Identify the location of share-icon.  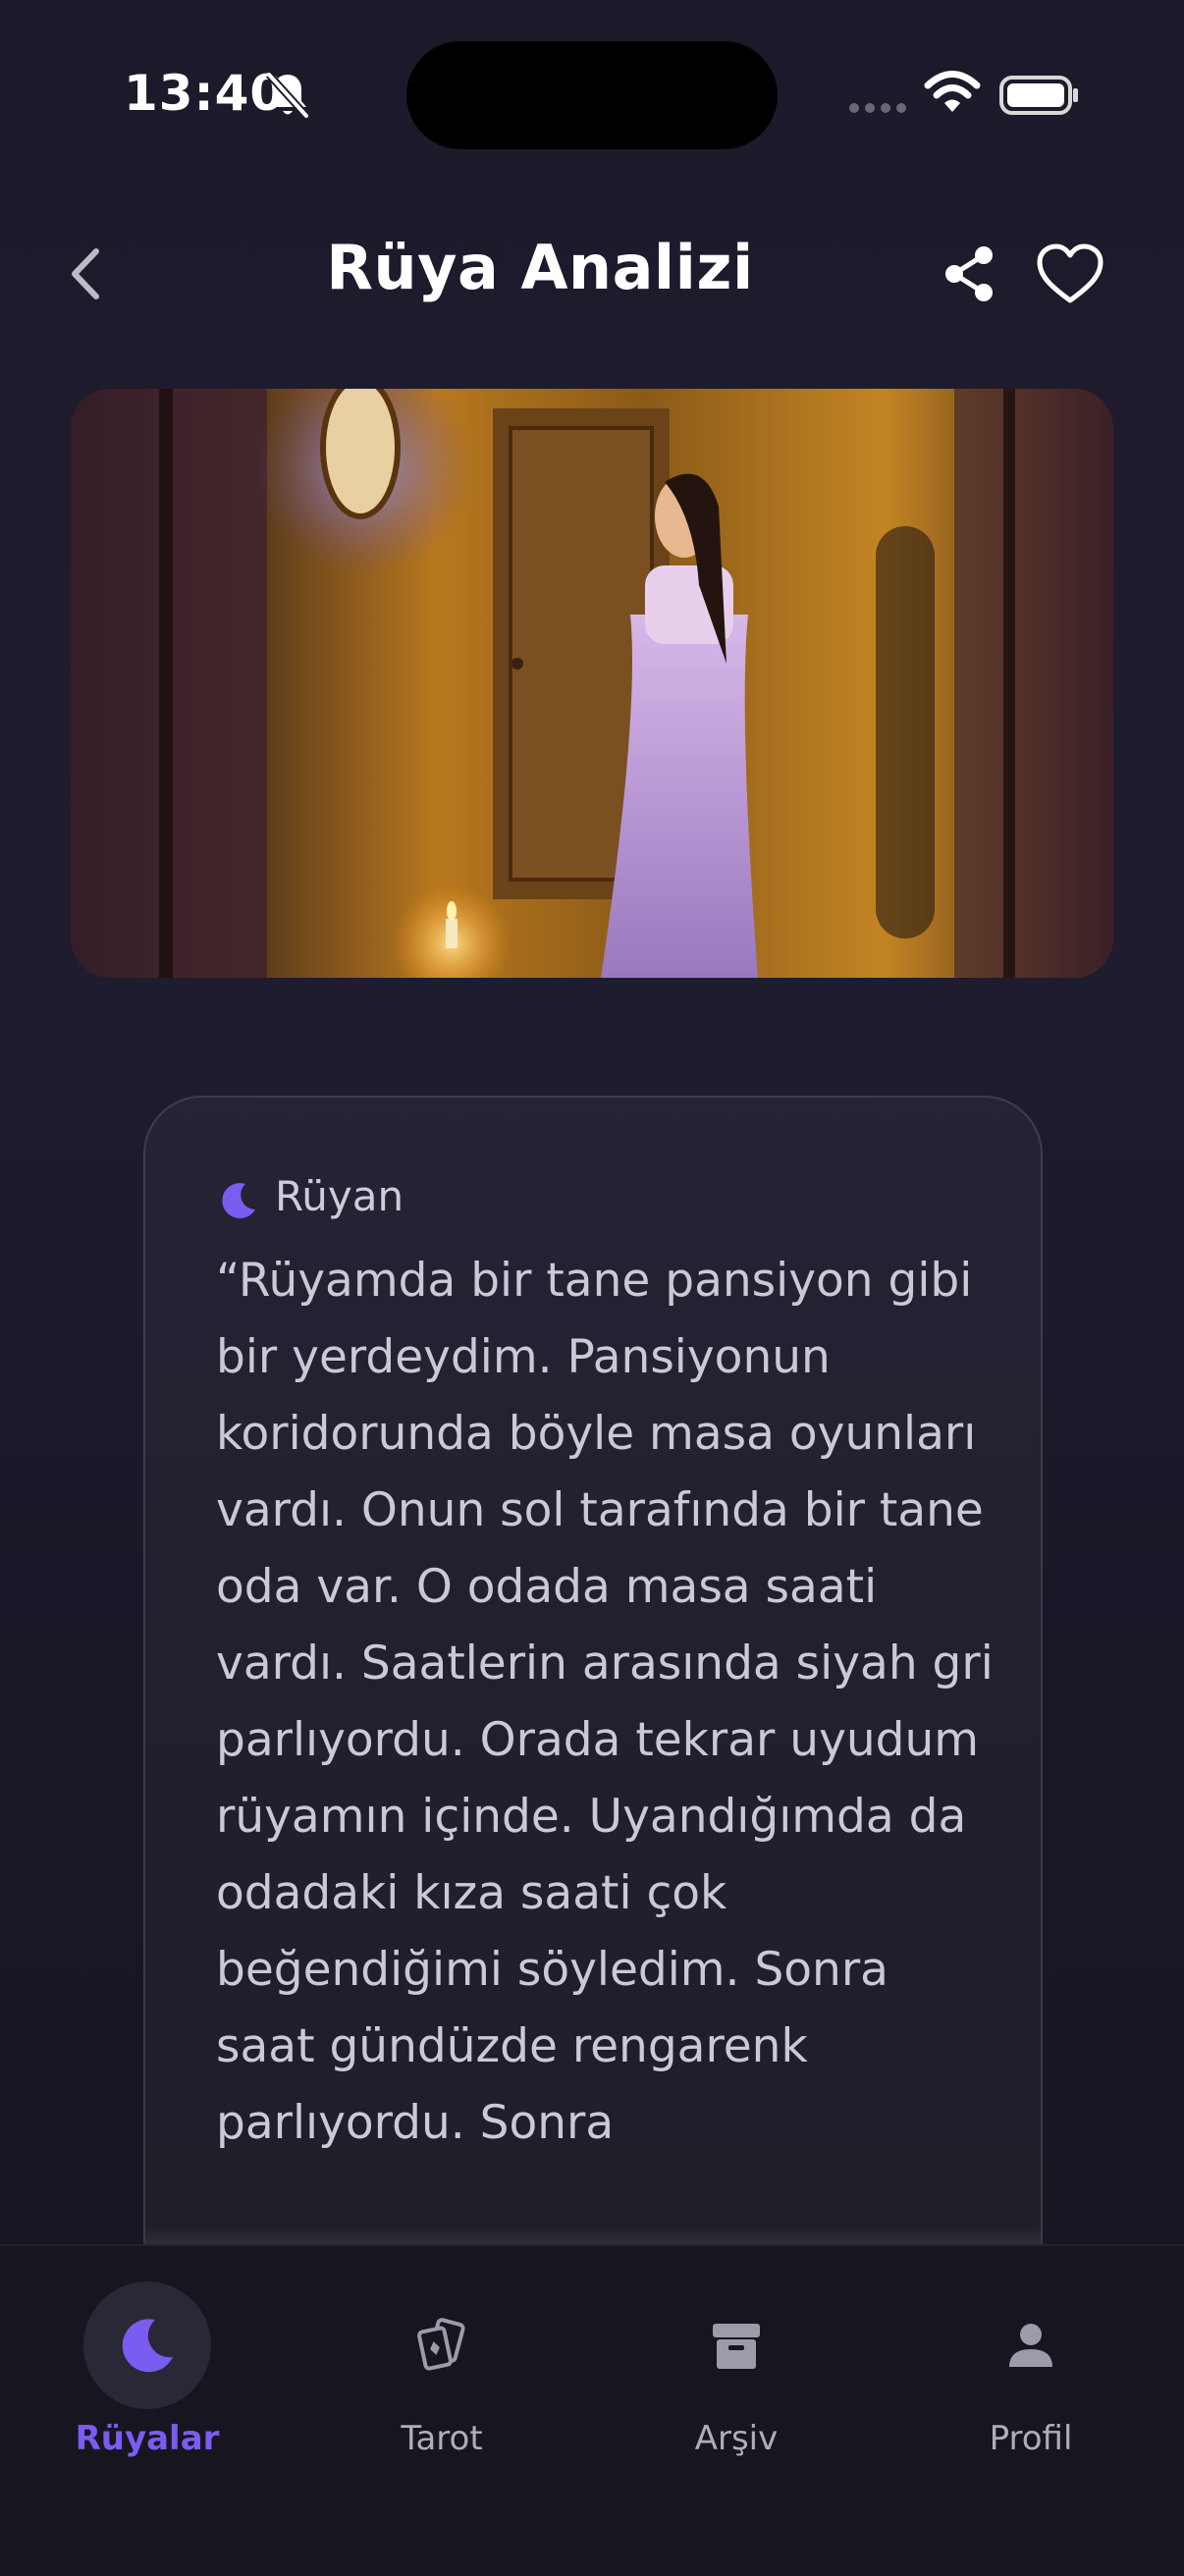
(969, 274).